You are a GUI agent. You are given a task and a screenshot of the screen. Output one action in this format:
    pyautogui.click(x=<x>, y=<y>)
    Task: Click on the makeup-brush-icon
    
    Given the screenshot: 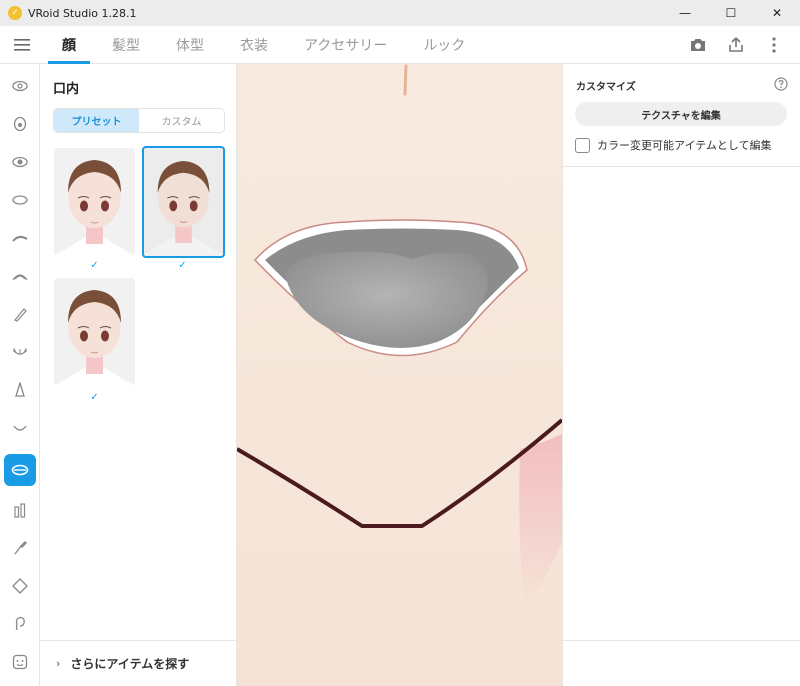 What is the action you would take?
    pyautogui.click(x=20, y=548)
    